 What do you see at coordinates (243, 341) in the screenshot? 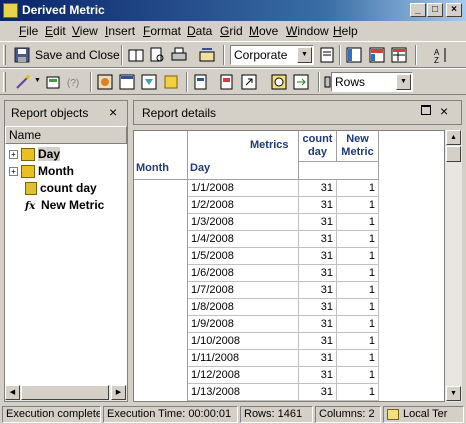
I see `cell-day: 1/10/2008` at bounding box center [243, 341].